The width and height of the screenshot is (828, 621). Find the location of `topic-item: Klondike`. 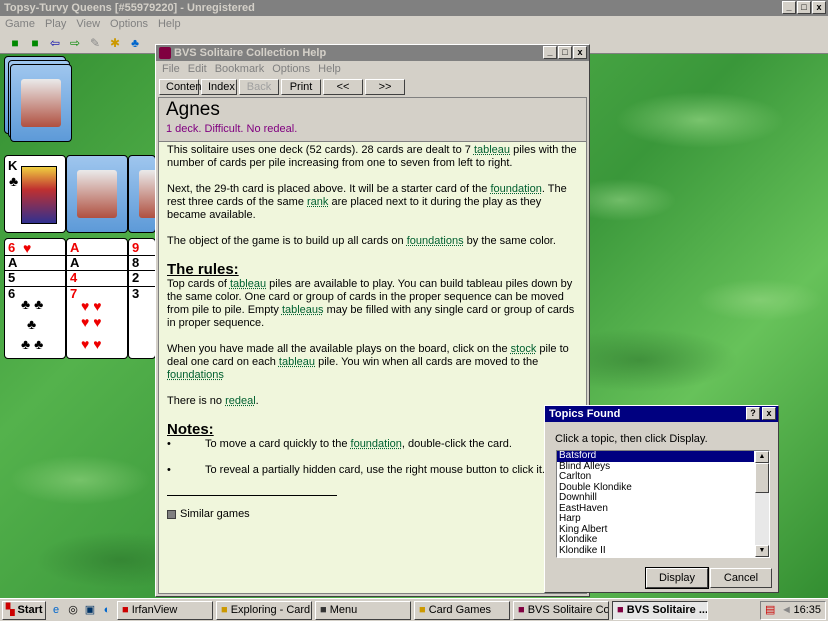

topic-item: Klondike is located at coordinates (655, 540).